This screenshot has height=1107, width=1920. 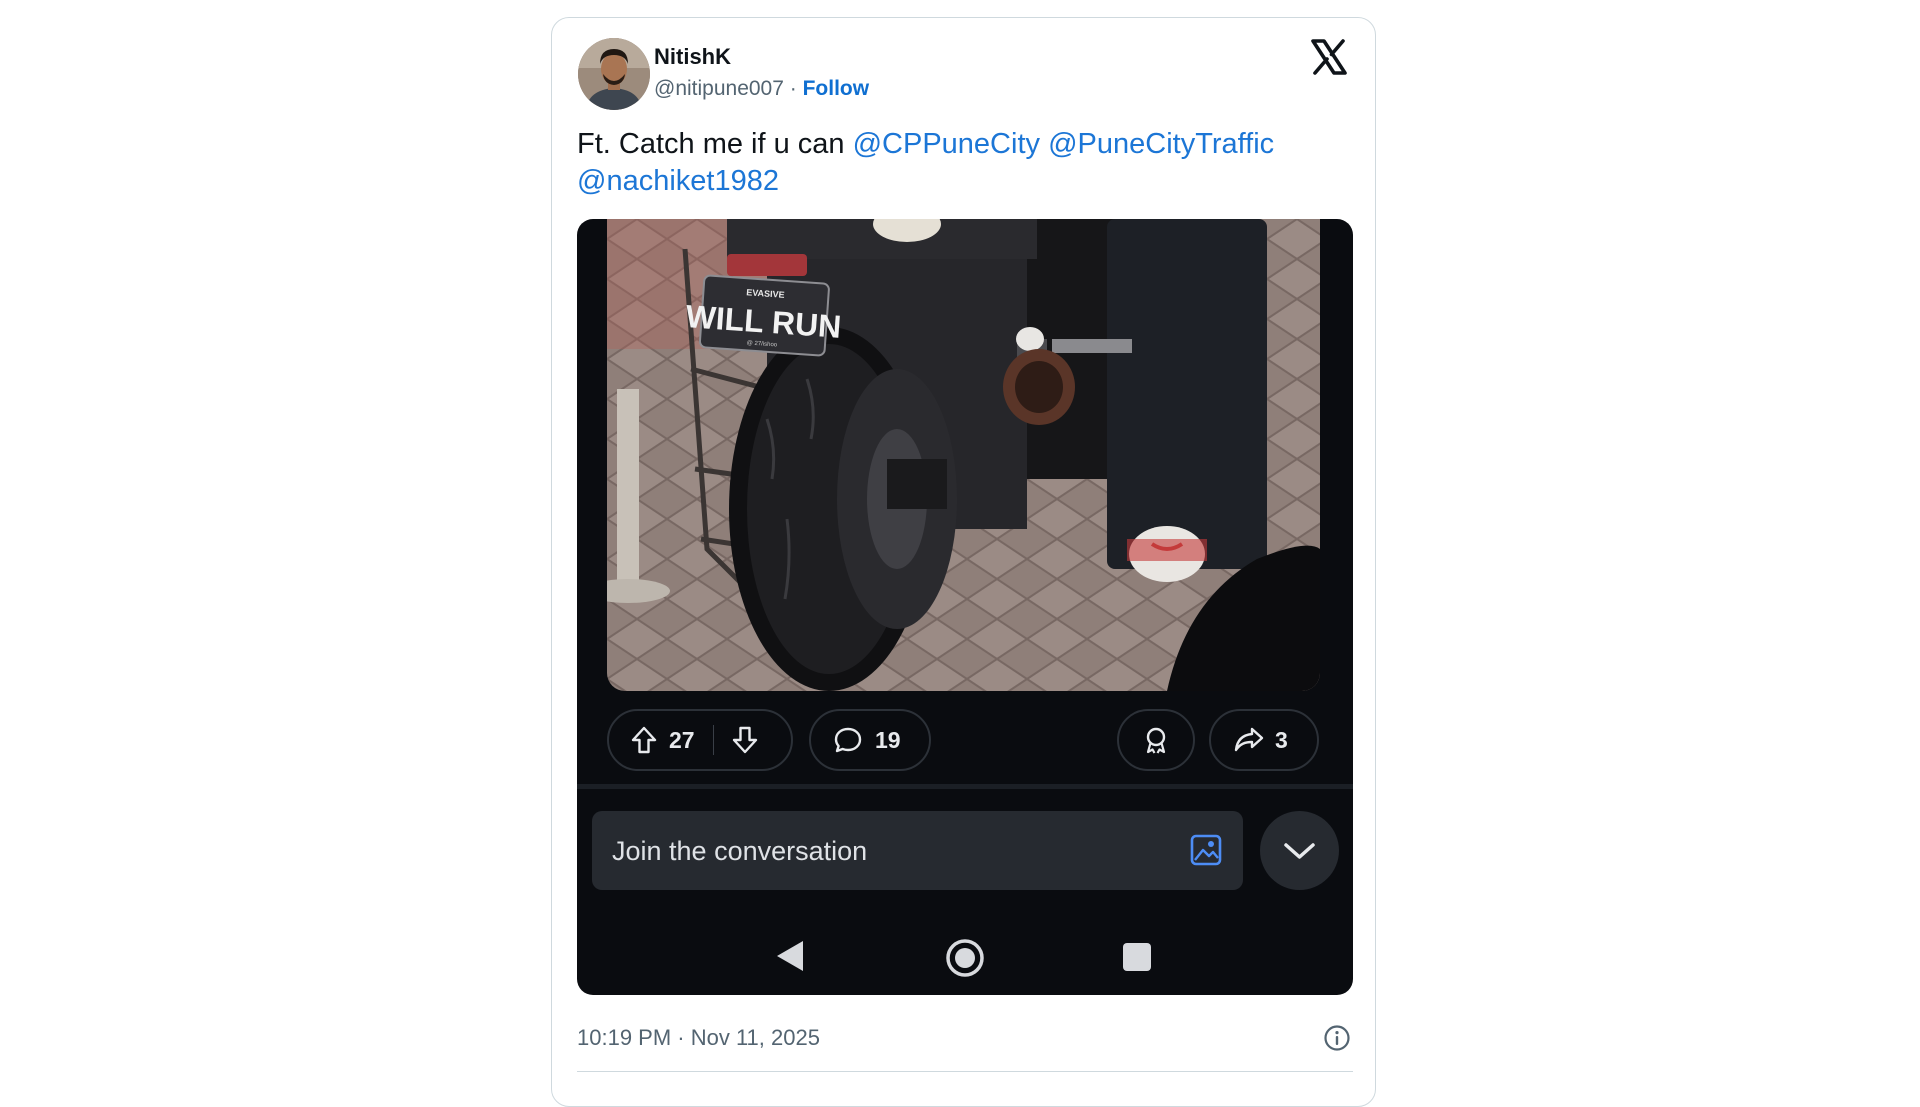 I want to click on tweet-timestamp: 10:19 PM · Nov 11, 2025, so click(x=698, y=1038).